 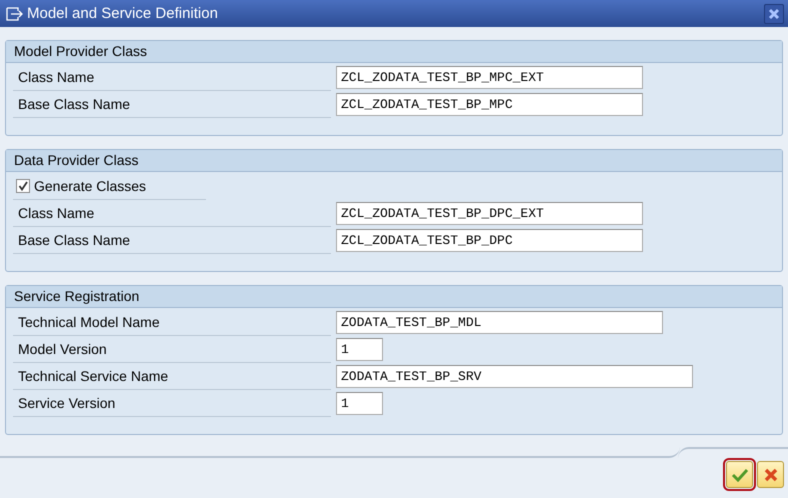 I want to click on group-title: Service Registration, so click(x=394, y=297).